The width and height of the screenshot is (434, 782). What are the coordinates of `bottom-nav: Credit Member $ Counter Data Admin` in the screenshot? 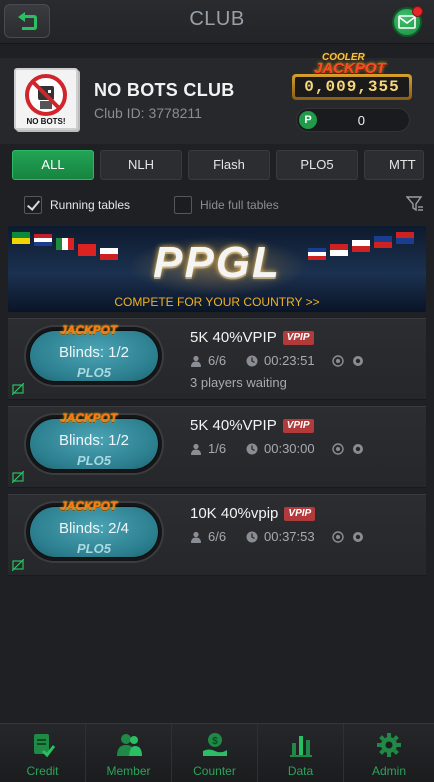 It's located at (217, 752).